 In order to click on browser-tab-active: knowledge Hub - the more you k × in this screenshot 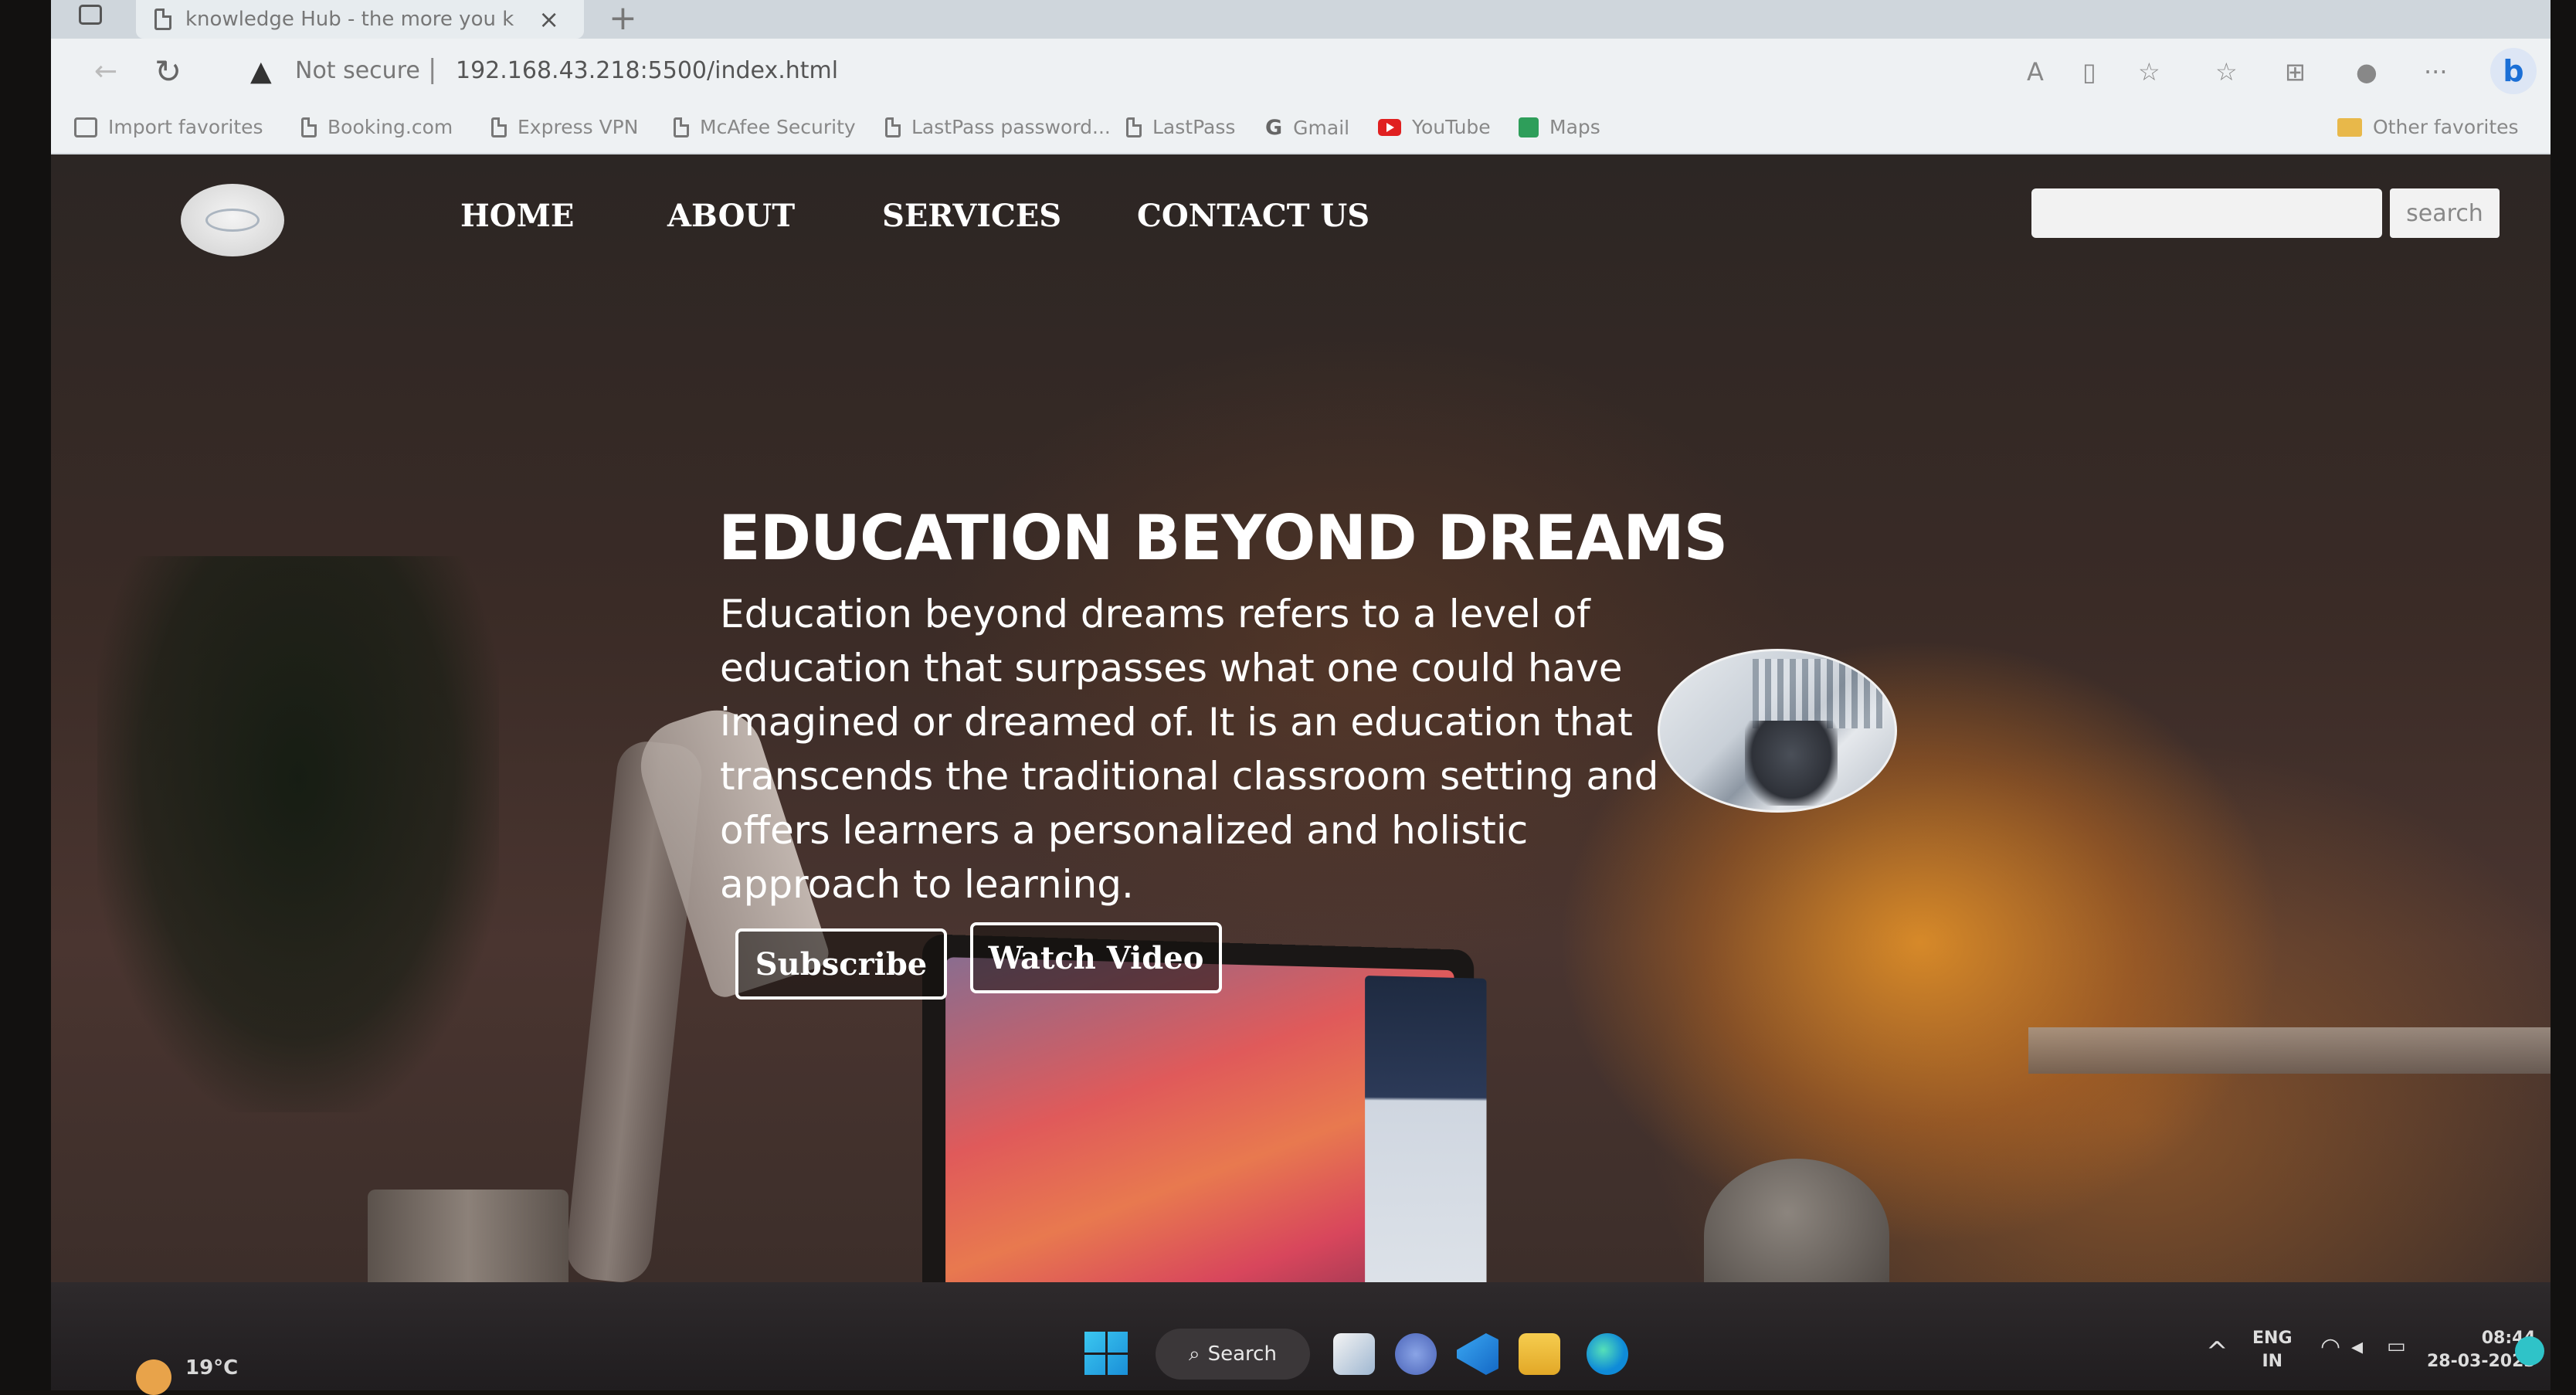, I will do `click(360, 19)`.